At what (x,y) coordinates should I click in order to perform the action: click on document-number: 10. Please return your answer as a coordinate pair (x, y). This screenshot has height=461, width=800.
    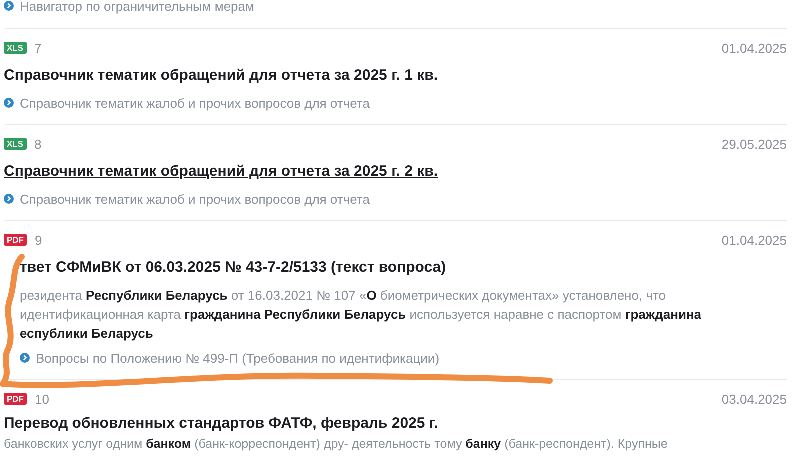
    Looking at the image, I should click on (42, 399).